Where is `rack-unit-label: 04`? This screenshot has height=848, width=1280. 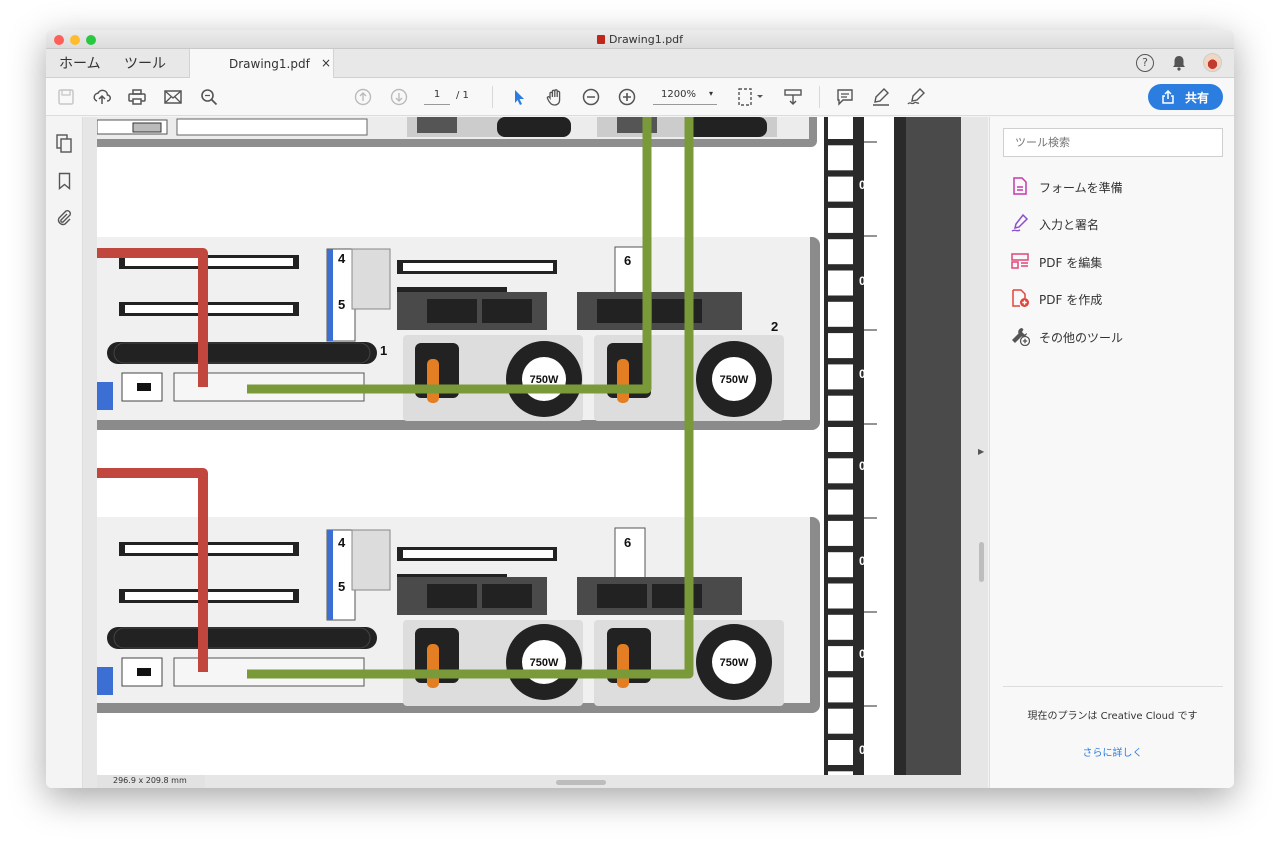 rack-unit-label: 04 is located at coordinates (866, 561).